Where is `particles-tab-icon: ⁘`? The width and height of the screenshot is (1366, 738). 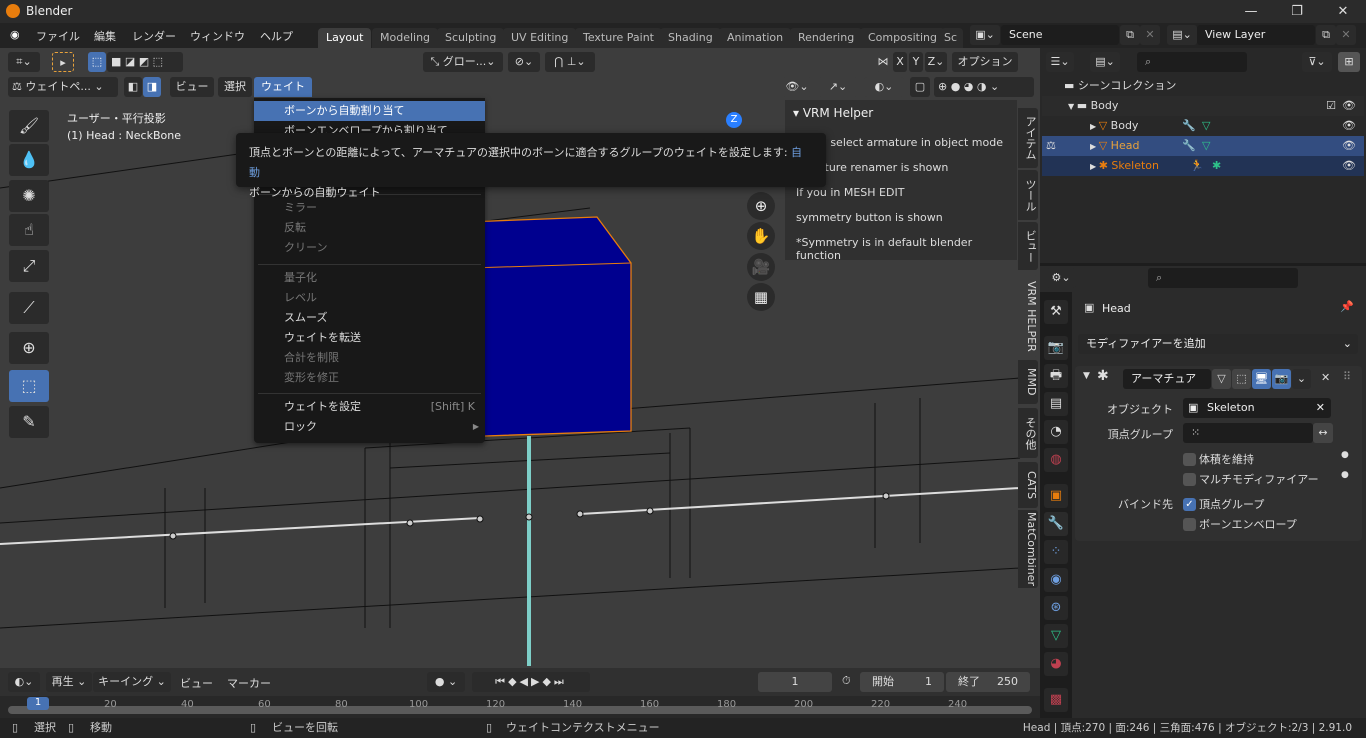
particles-tab-icon: ⁘ is located at coordinates (1056, 552).